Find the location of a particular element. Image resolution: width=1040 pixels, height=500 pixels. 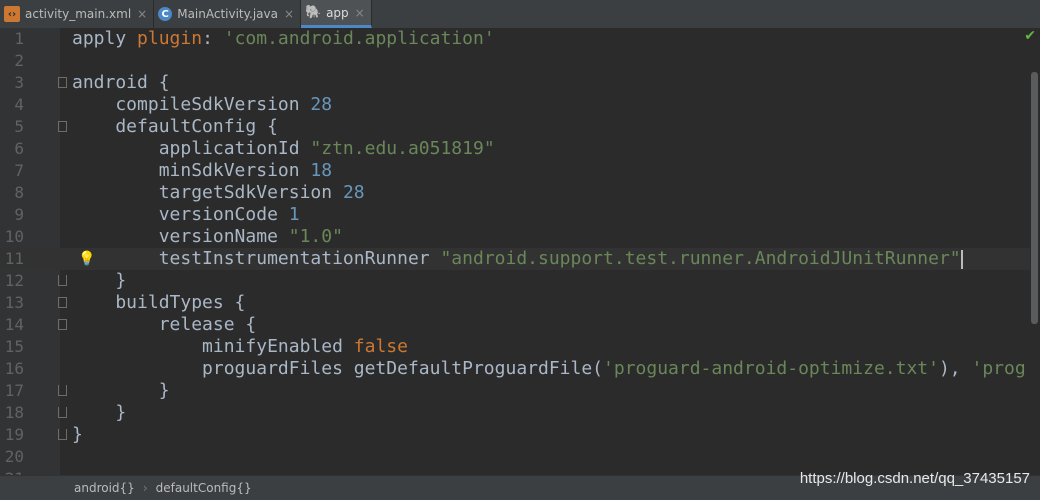

code-text: minSdkVersion 18 is located at coordinates (202, 171).